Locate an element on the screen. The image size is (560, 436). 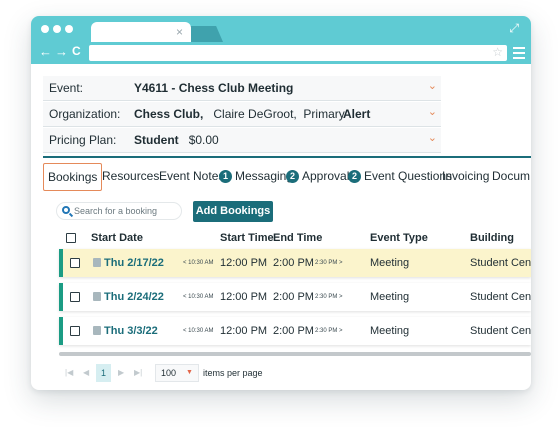
window-maximize-dot is located at coordinates (69, 29).